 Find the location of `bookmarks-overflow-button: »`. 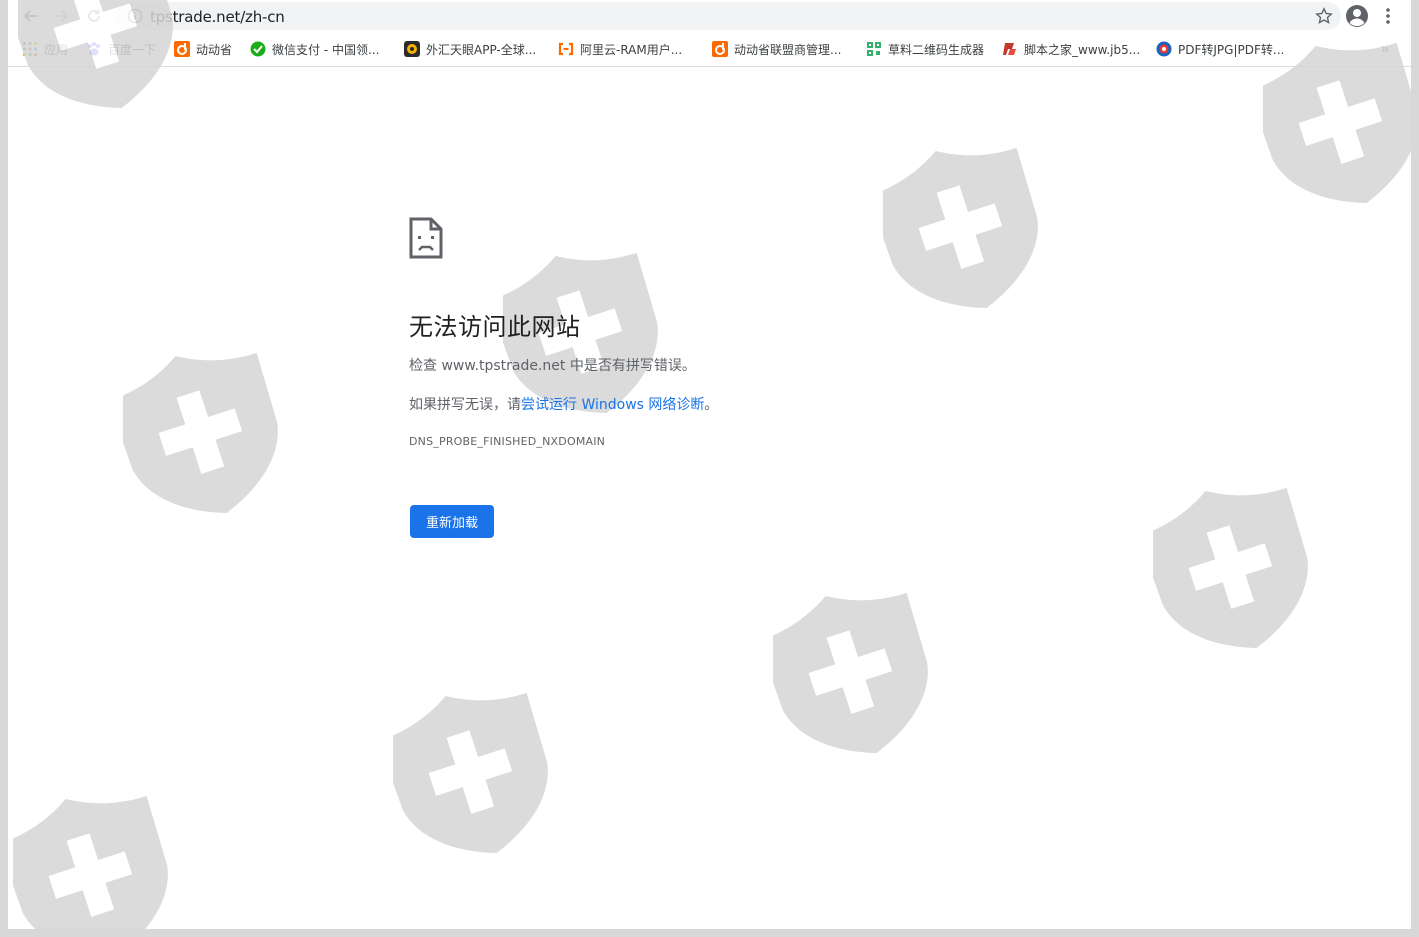

bookmarks-overflow-button: » is located at coordinates (1385, 48).